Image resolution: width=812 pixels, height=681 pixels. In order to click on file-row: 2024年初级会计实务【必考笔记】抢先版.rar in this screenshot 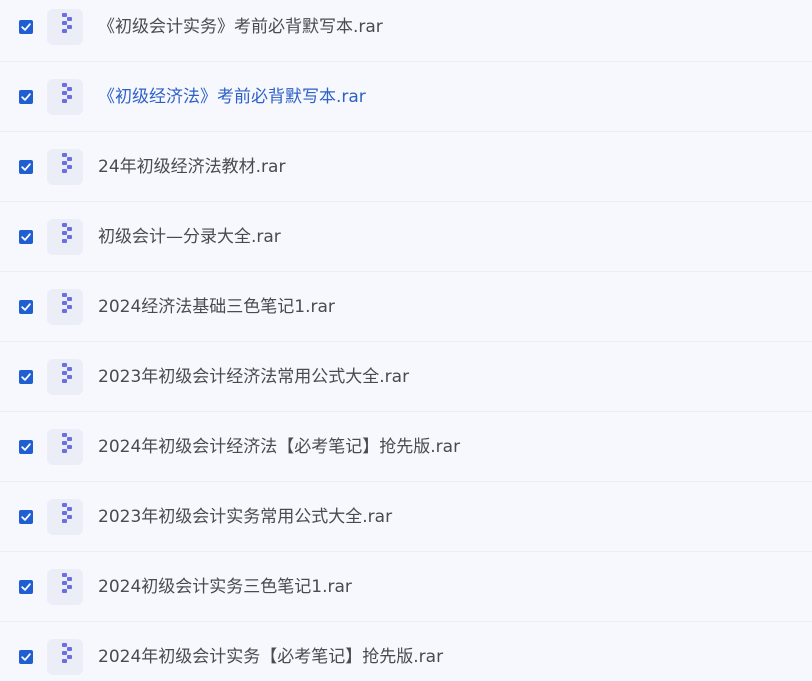, I will do `click(406, 651)`.